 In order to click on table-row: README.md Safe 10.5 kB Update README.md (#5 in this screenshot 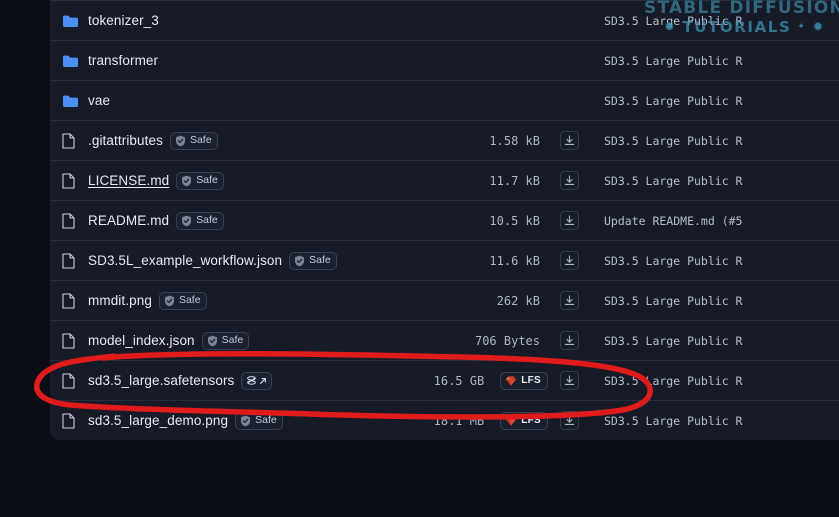, I will do `click(444, 220)`.